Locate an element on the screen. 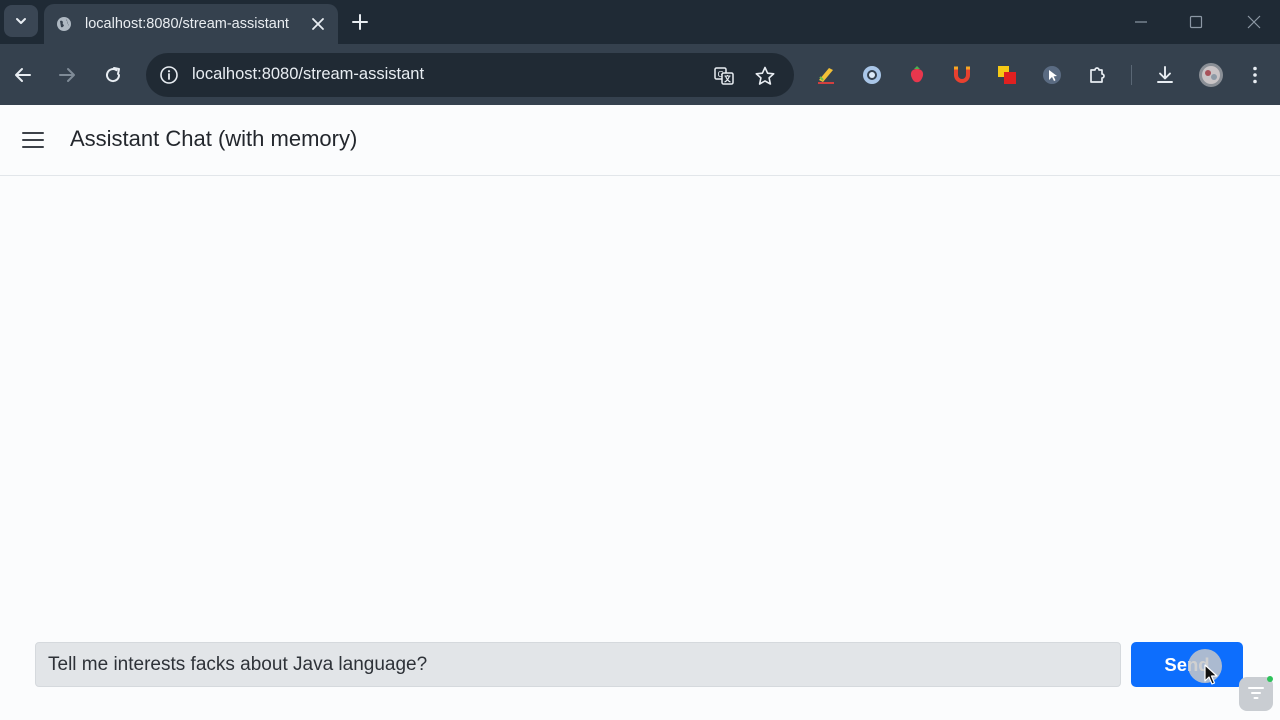 The image size is (1280, 720). filter-icon is located at coordinates (1256, 693).